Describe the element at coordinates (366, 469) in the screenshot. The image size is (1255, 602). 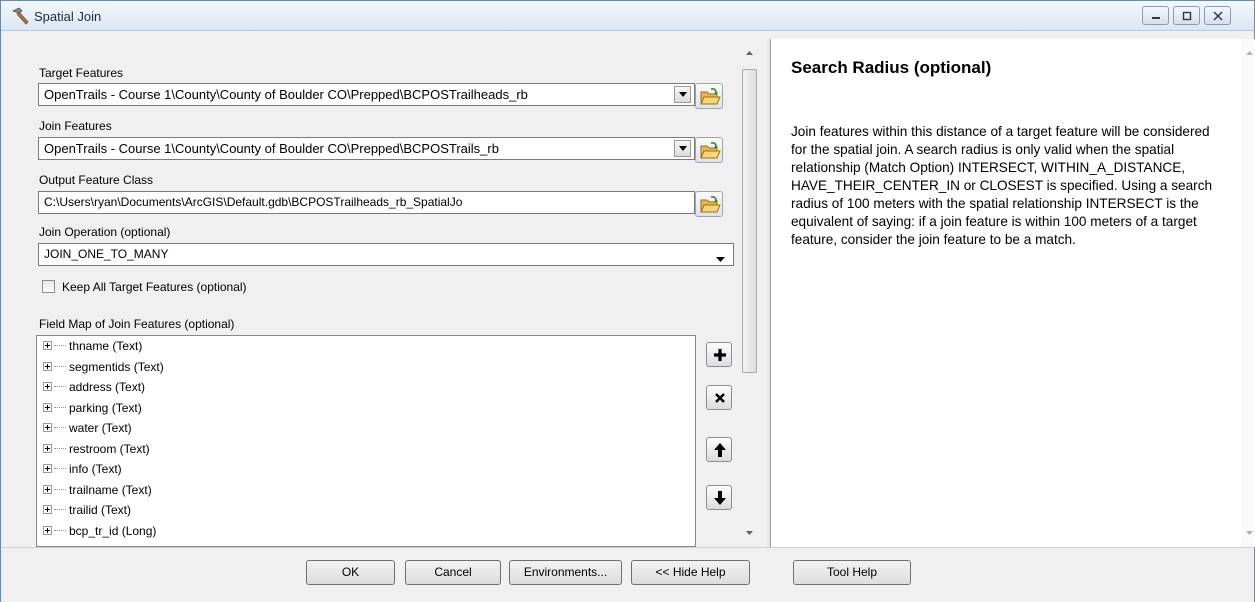
I see `field-map-item: info (Text)` at that location.